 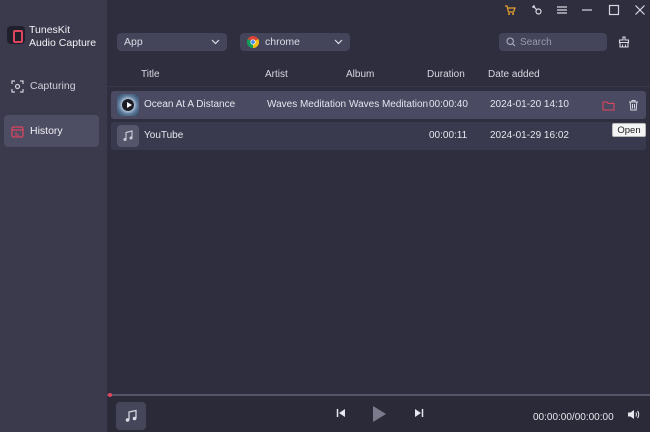 I want to click on column-header-date-added: Date added, so click(x=514, y=75).